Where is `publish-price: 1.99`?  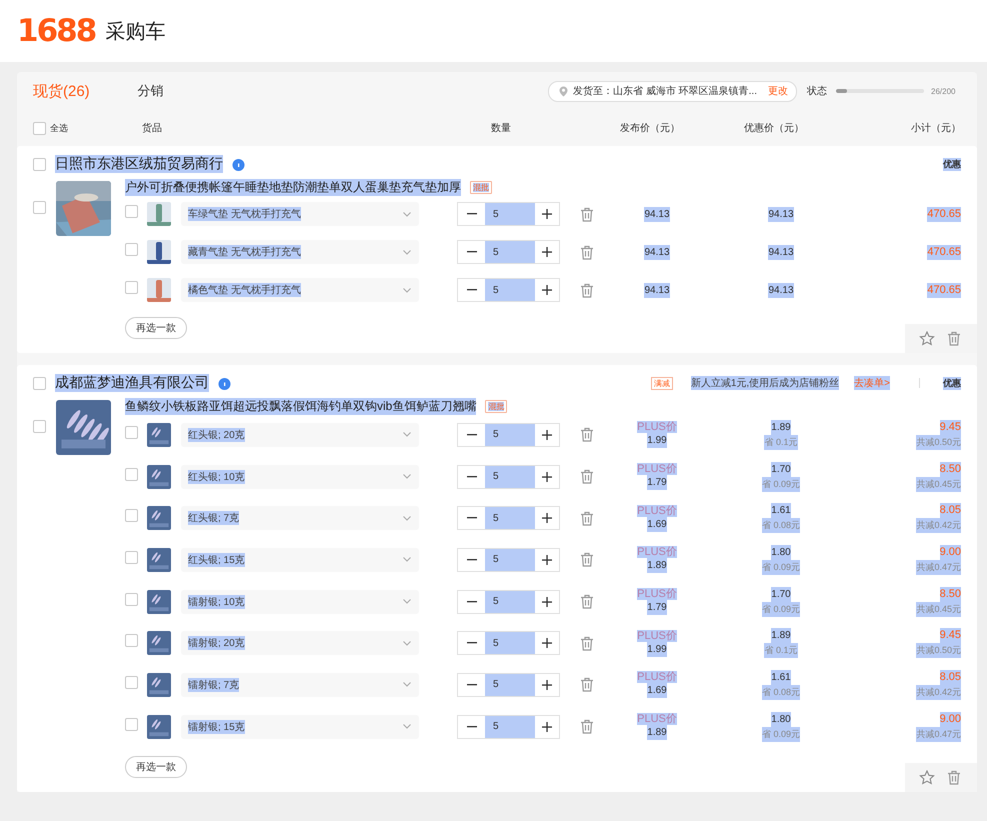 publish-price: 1.99 is located at coordinates (657, 440).